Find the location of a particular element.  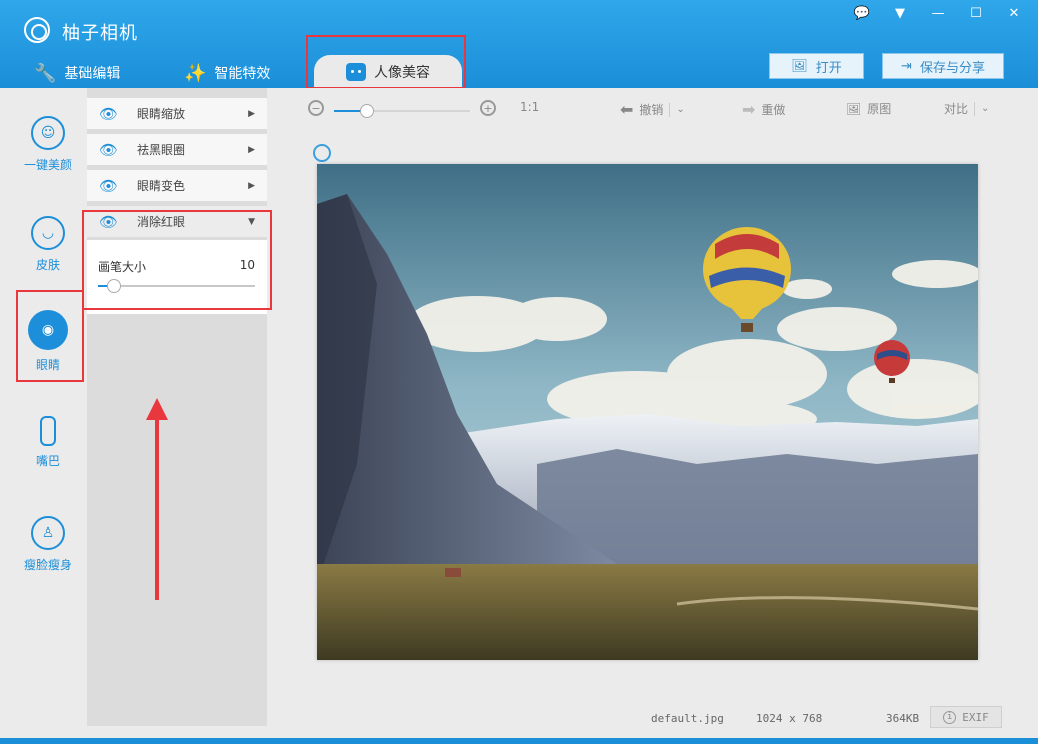

sub-item-label: 眼睛变色 is located at coordinates (161, 186).